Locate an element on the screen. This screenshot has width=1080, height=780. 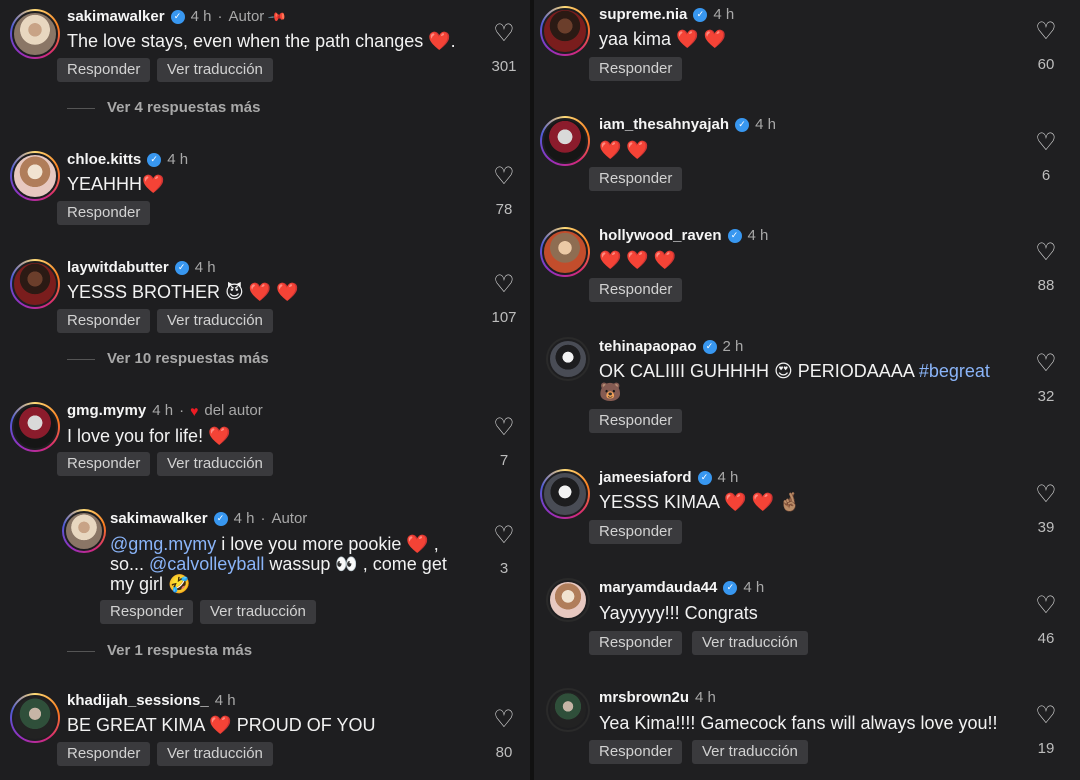
like-count: 39 is located at coordinates (1046, 527).